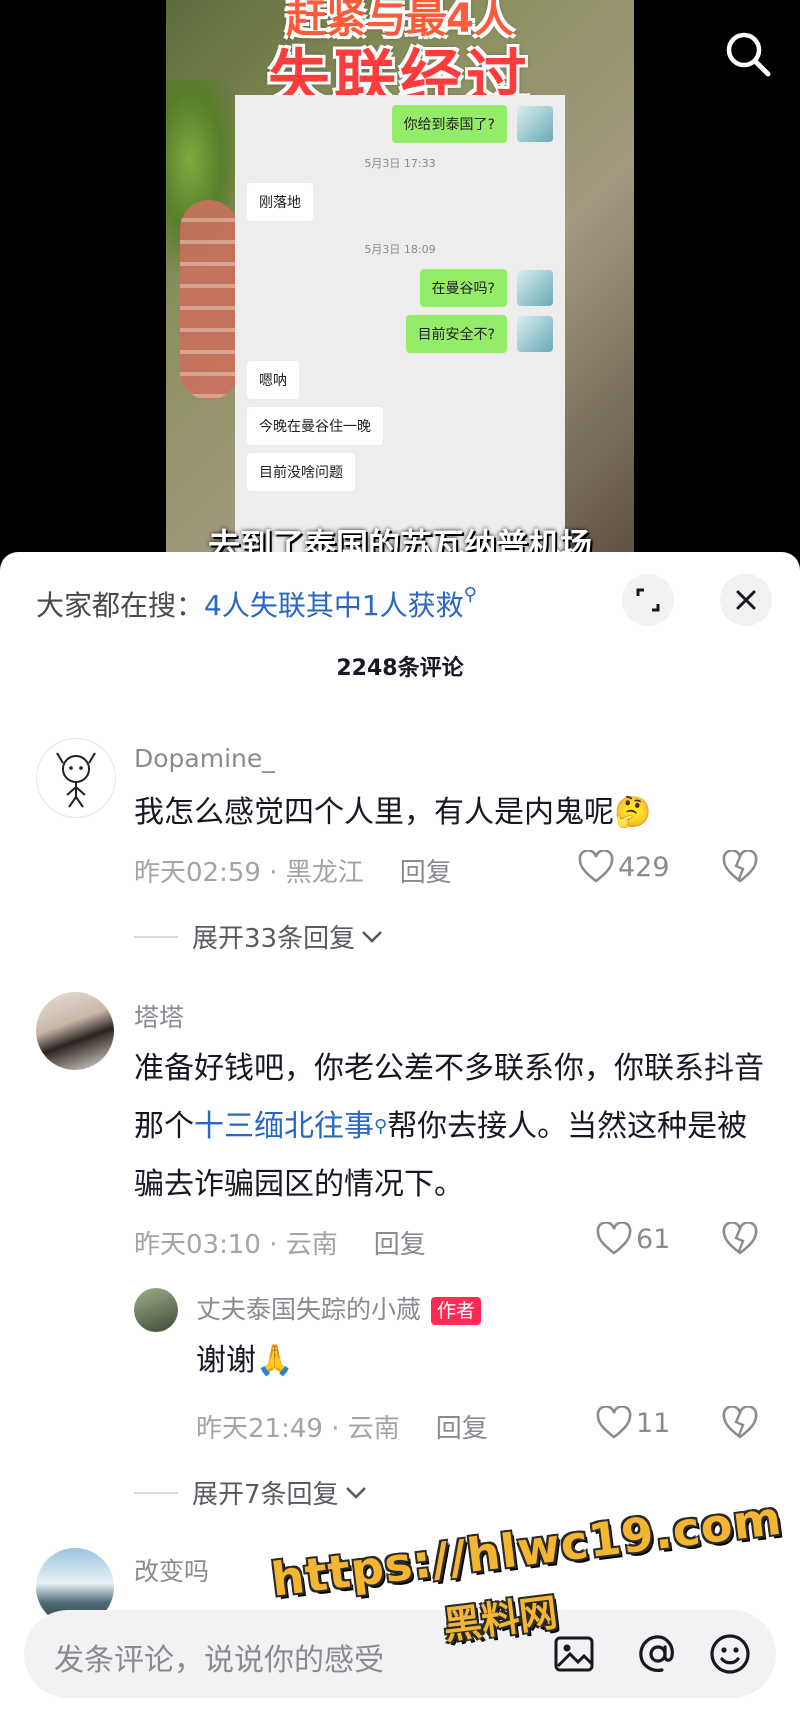 The height and width of the screenshot is (1715, 800). Describe the element at coordinates (315, 426) in the screenshot. I see `chat-bubble: 今晚在曼谷住一晚` at that location.